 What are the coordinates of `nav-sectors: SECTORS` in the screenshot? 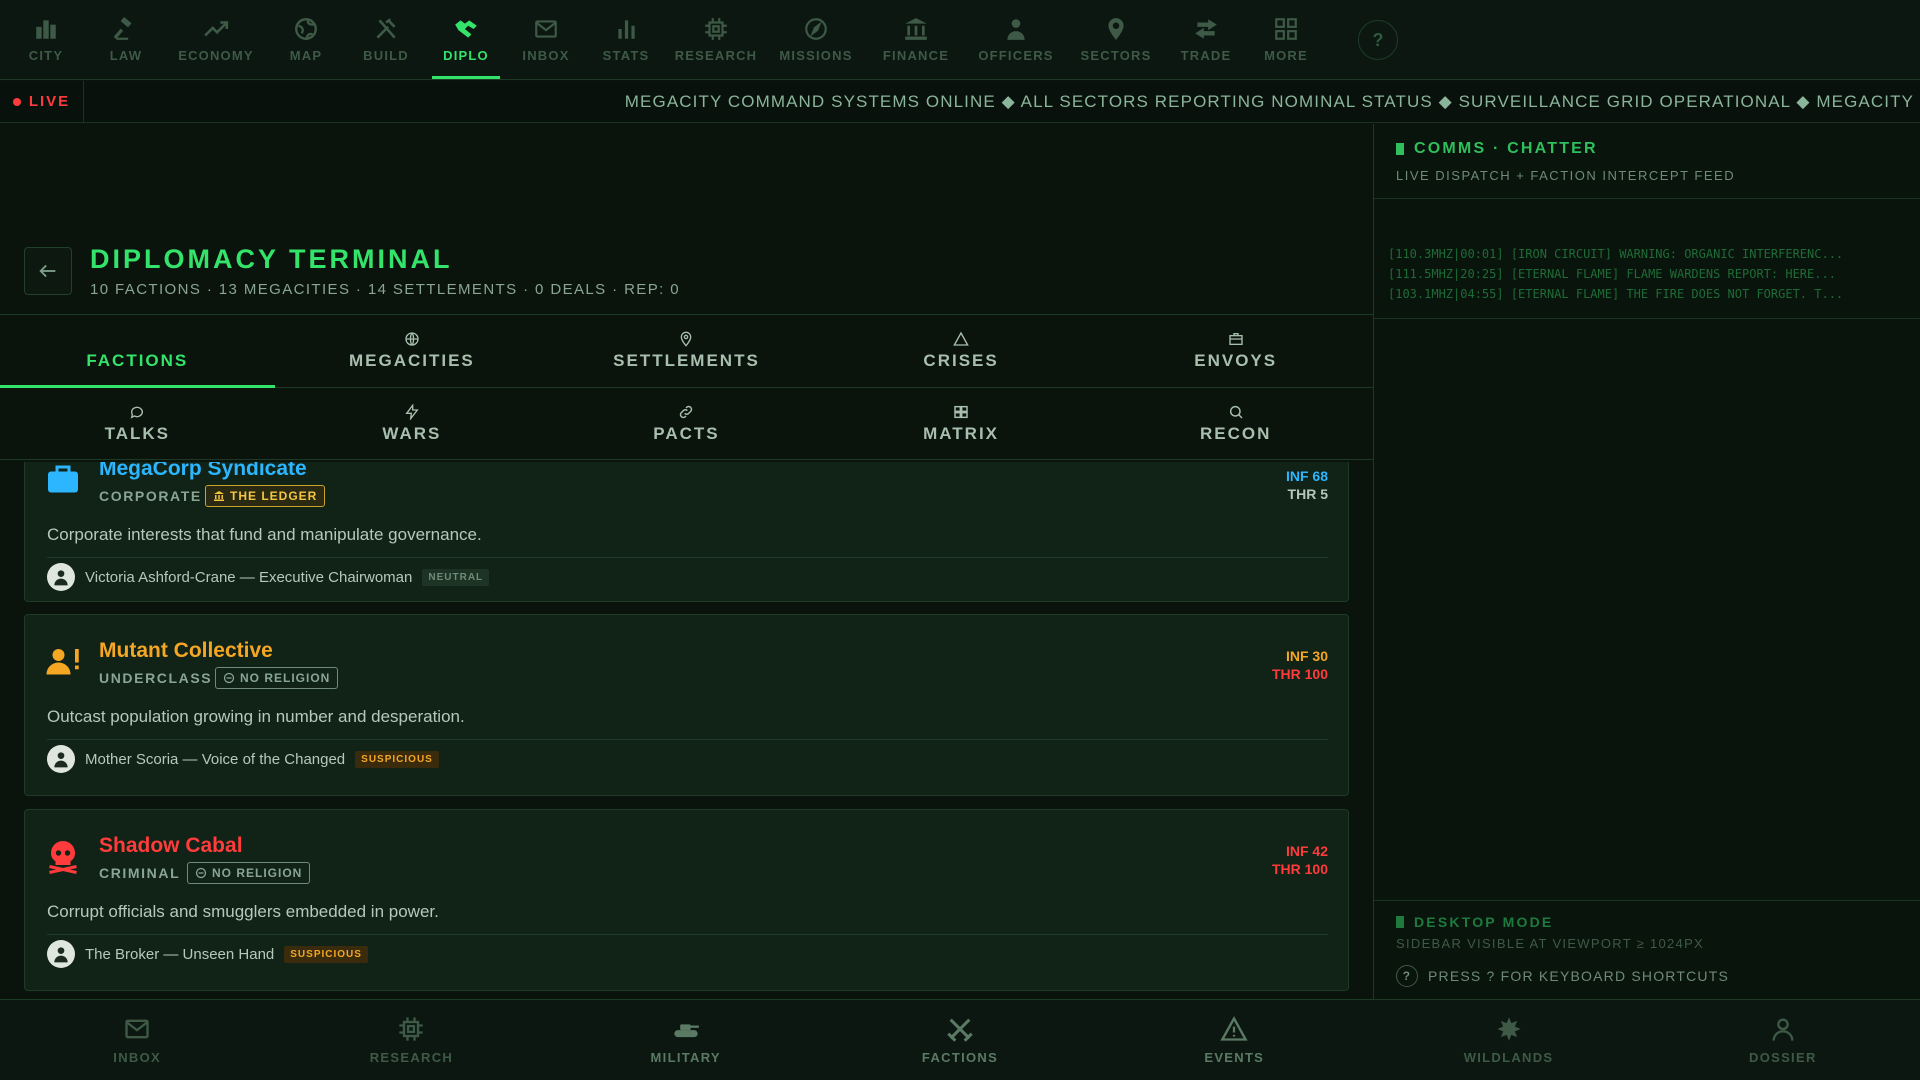 It's located at (1116, 39).